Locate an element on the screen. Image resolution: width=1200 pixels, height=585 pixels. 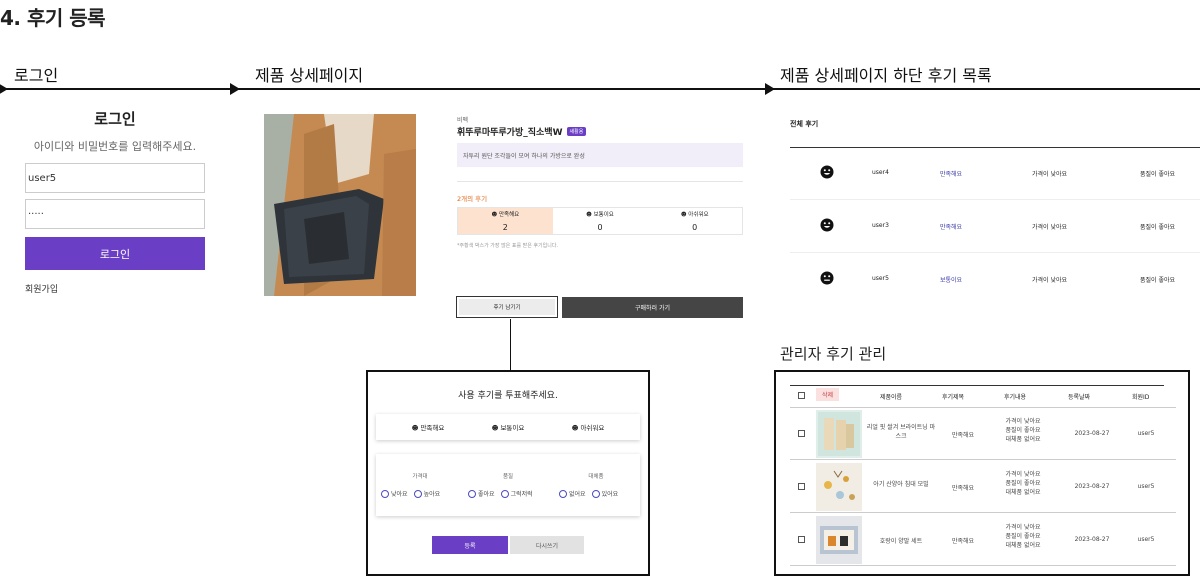
login-button: 로그인 is located at coordinates (115, 253).